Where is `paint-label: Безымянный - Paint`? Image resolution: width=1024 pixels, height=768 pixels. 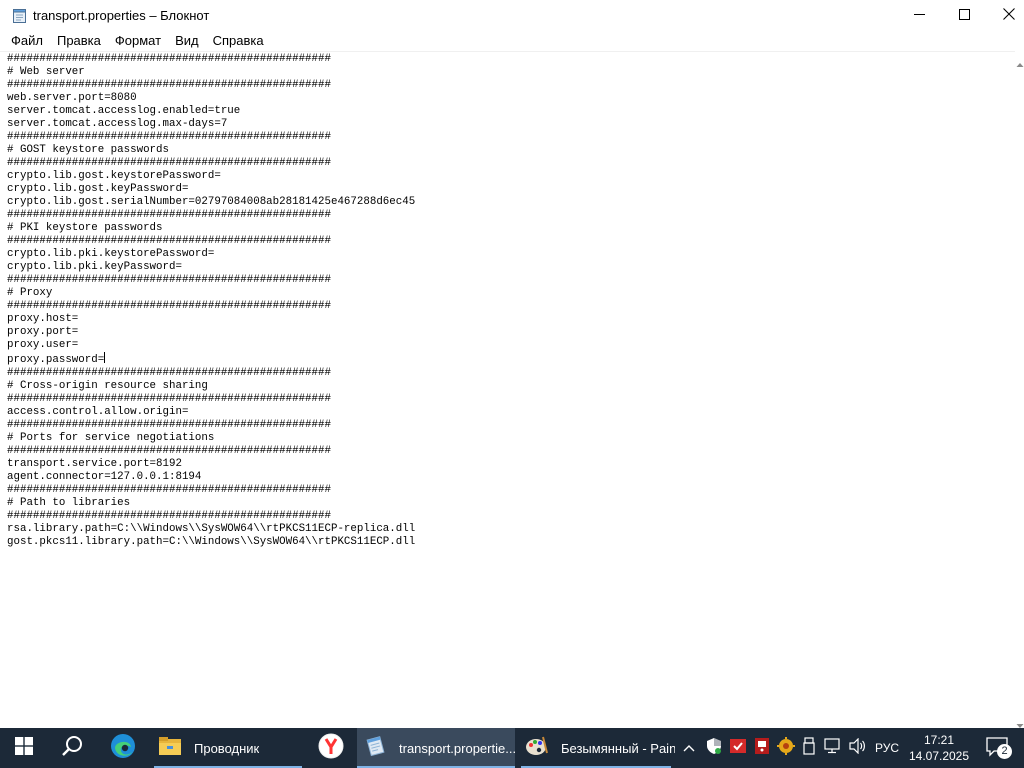
paint-label: Безымянный - Paint is located at coordinates (618, 748).